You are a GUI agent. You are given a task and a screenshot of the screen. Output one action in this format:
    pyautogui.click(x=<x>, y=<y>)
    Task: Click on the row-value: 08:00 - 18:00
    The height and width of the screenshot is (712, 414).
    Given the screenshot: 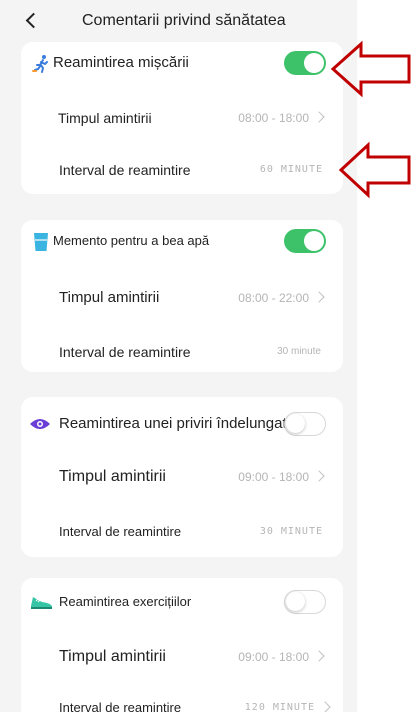 What is the action you would take?
    pyautogui.click(x=273, y=118)
    